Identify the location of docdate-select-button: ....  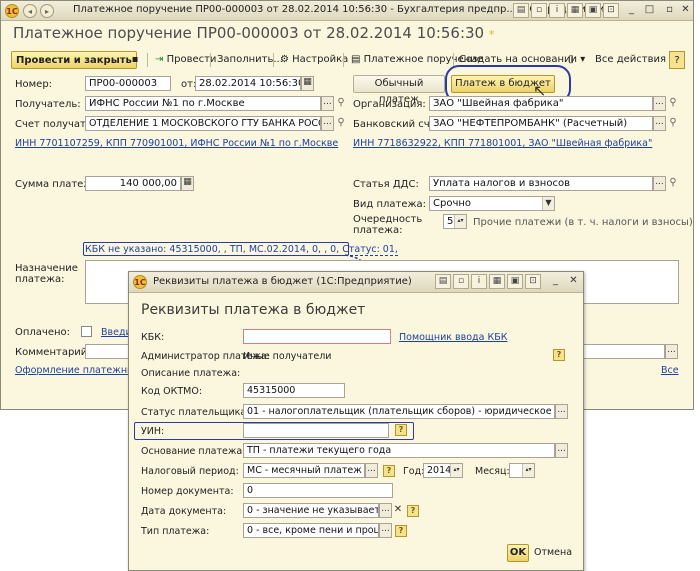
(385, 510).